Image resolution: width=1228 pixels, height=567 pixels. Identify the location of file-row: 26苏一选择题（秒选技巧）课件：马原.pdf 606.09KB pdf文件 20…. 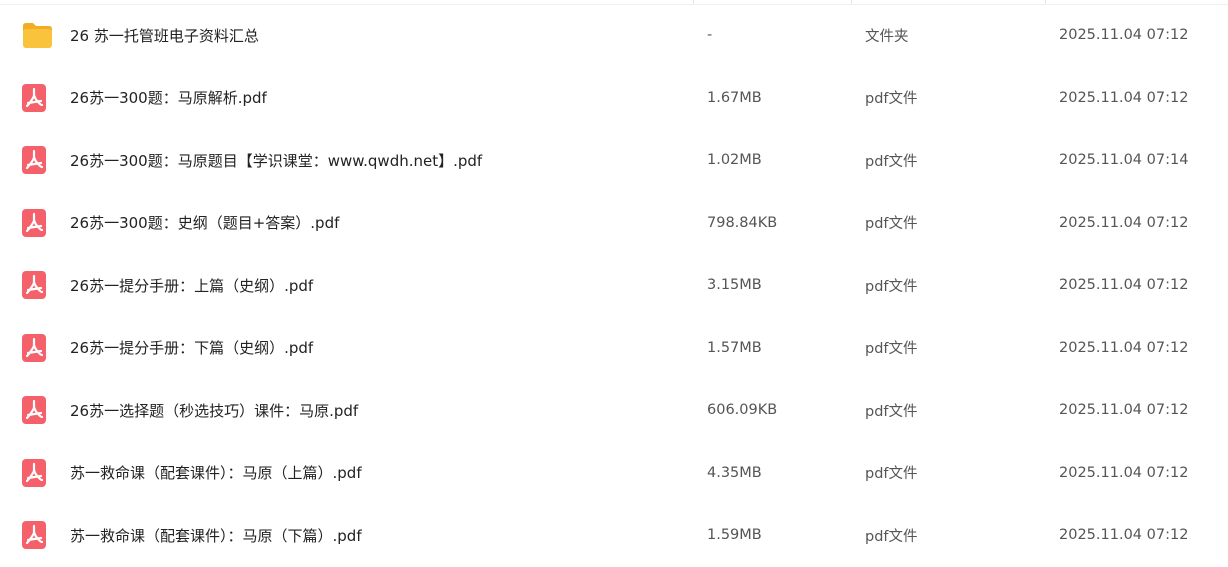
(614, 410).